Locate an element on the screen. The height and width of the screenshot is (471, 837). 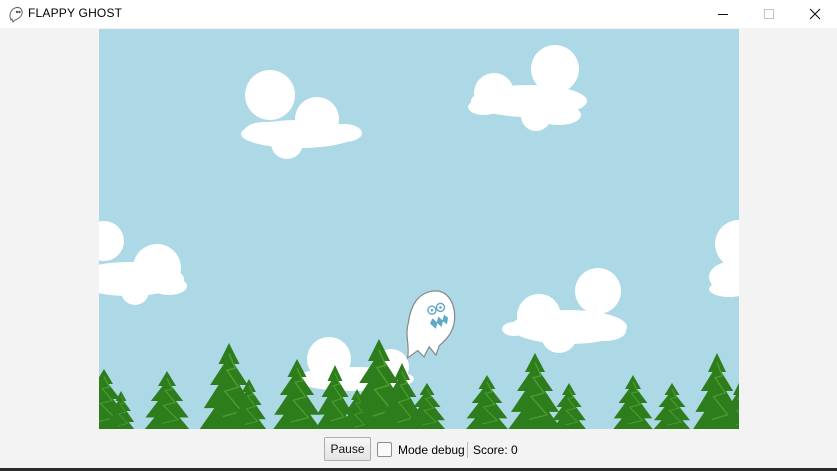
title-bar: FLAPPY GHOST is located at coordinates (418, 14).